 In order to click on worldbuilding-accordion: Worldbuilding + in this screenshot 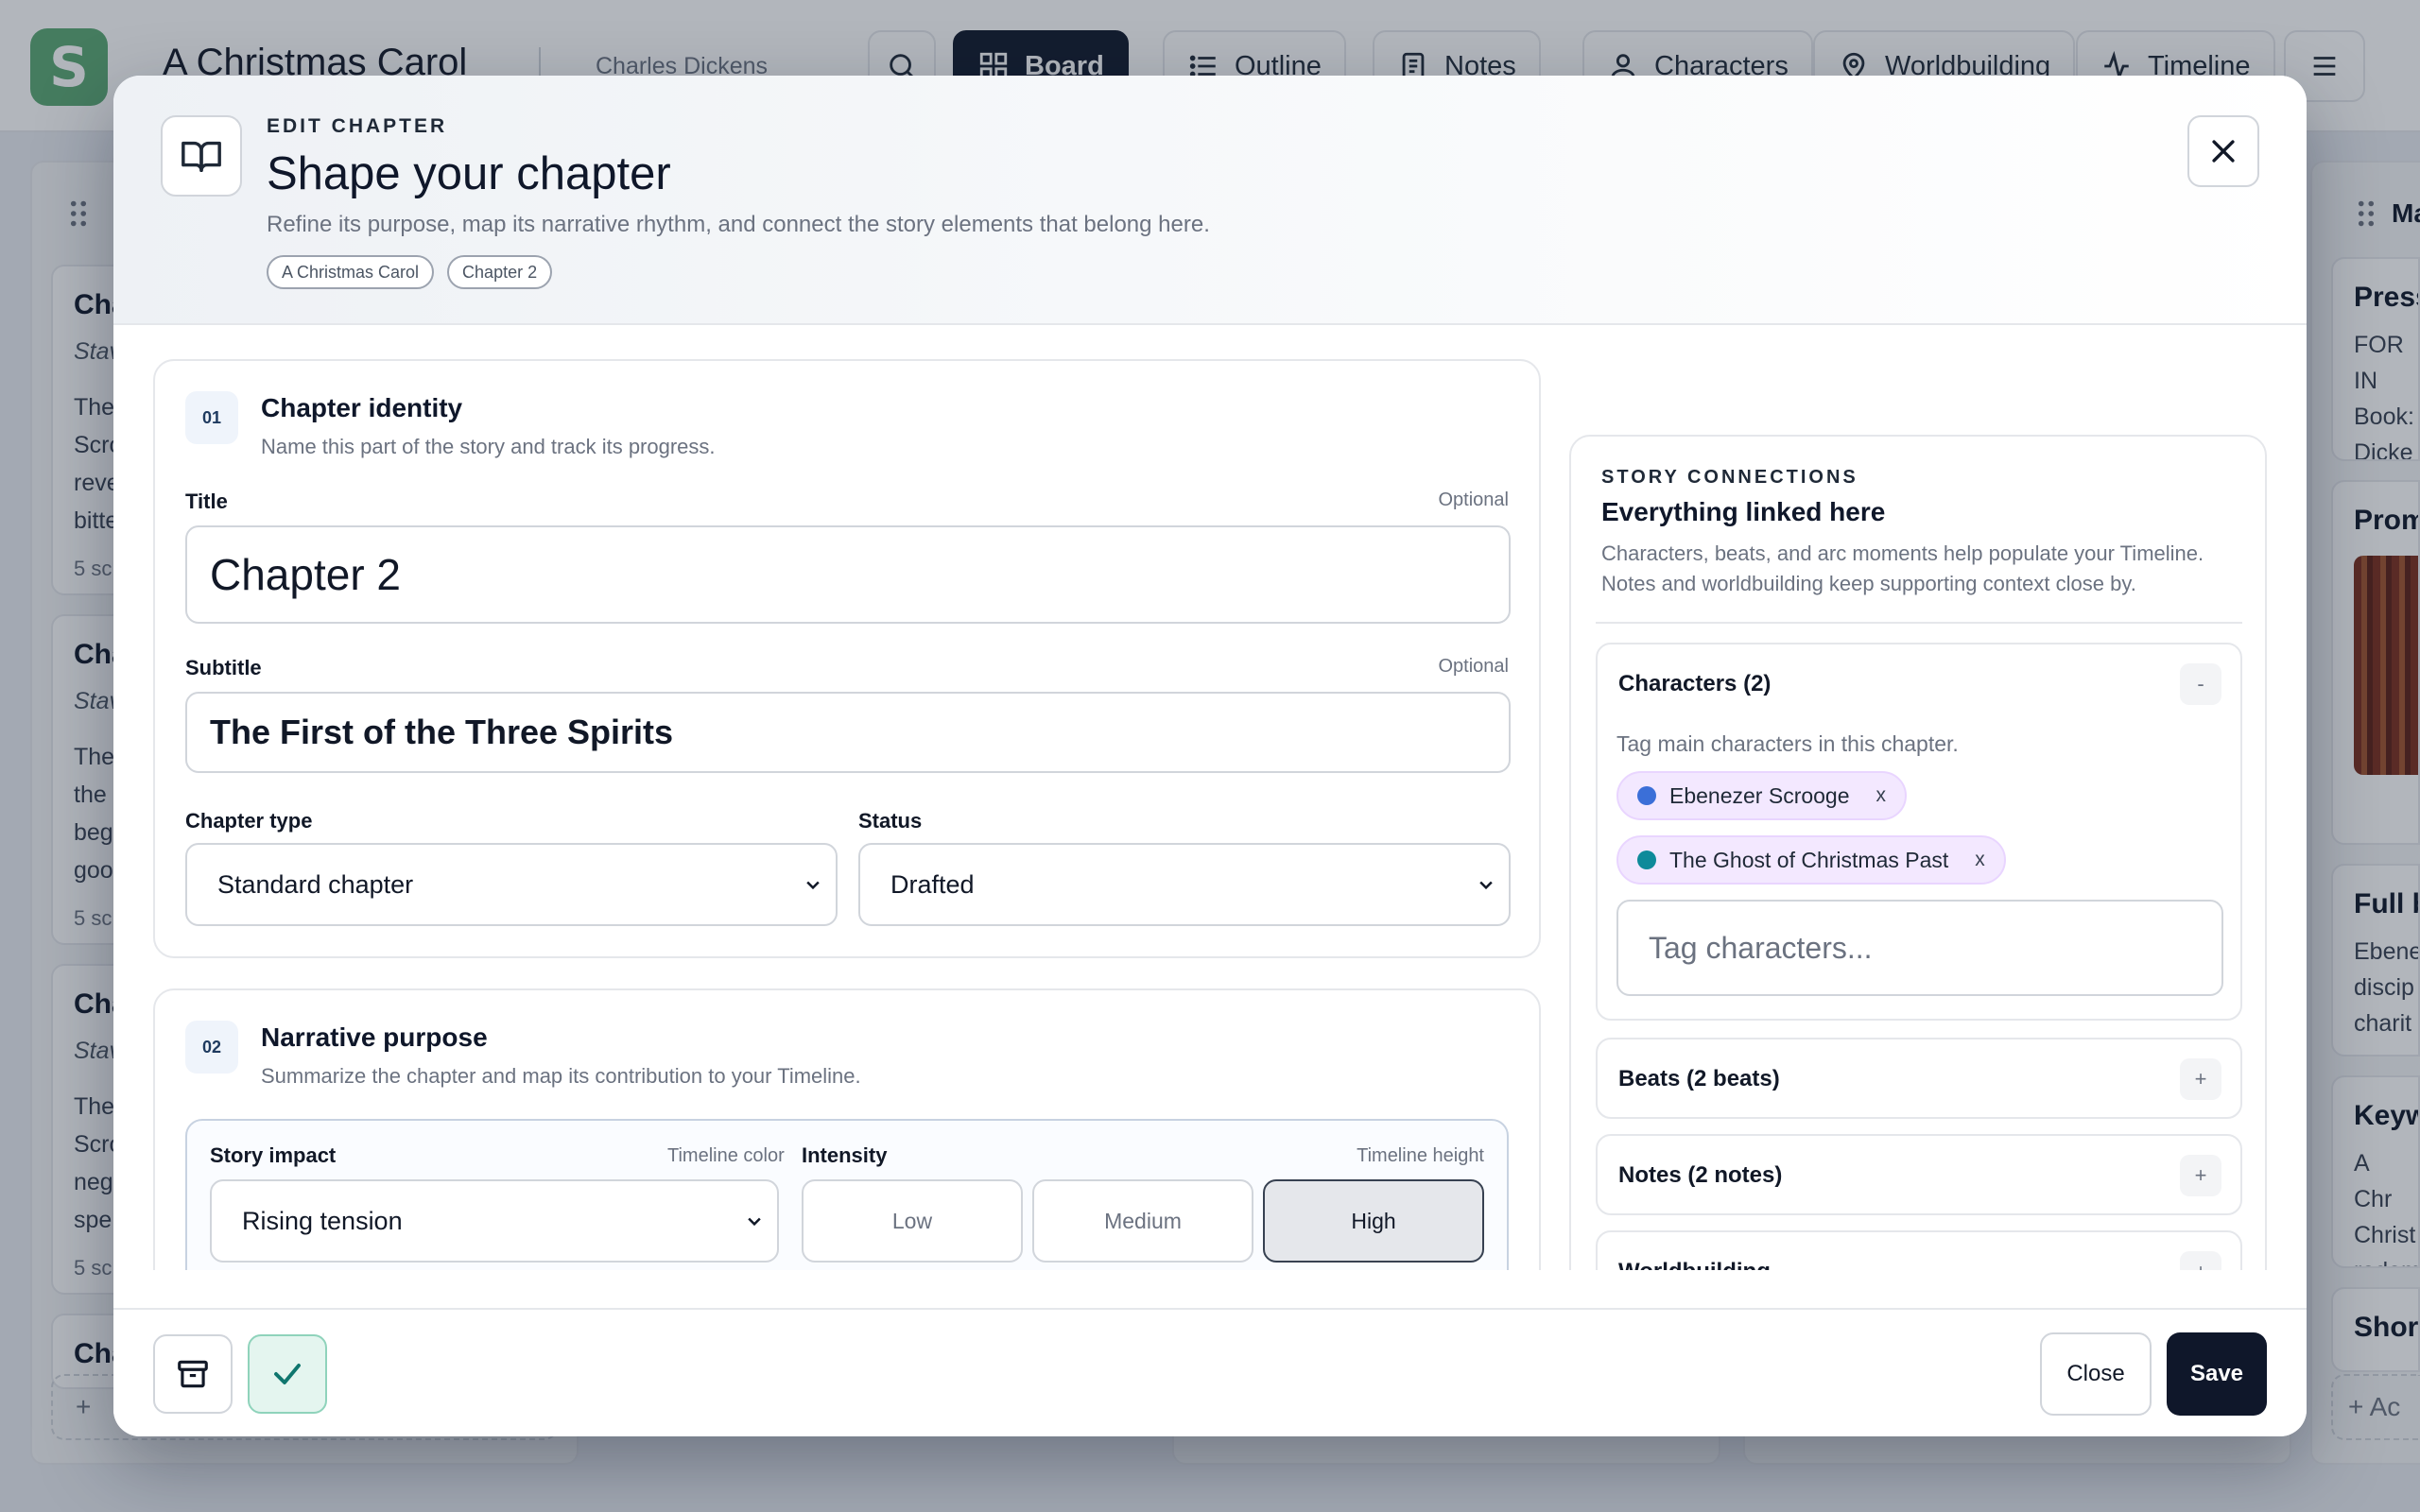, I will do `click(1919, 1250)`.